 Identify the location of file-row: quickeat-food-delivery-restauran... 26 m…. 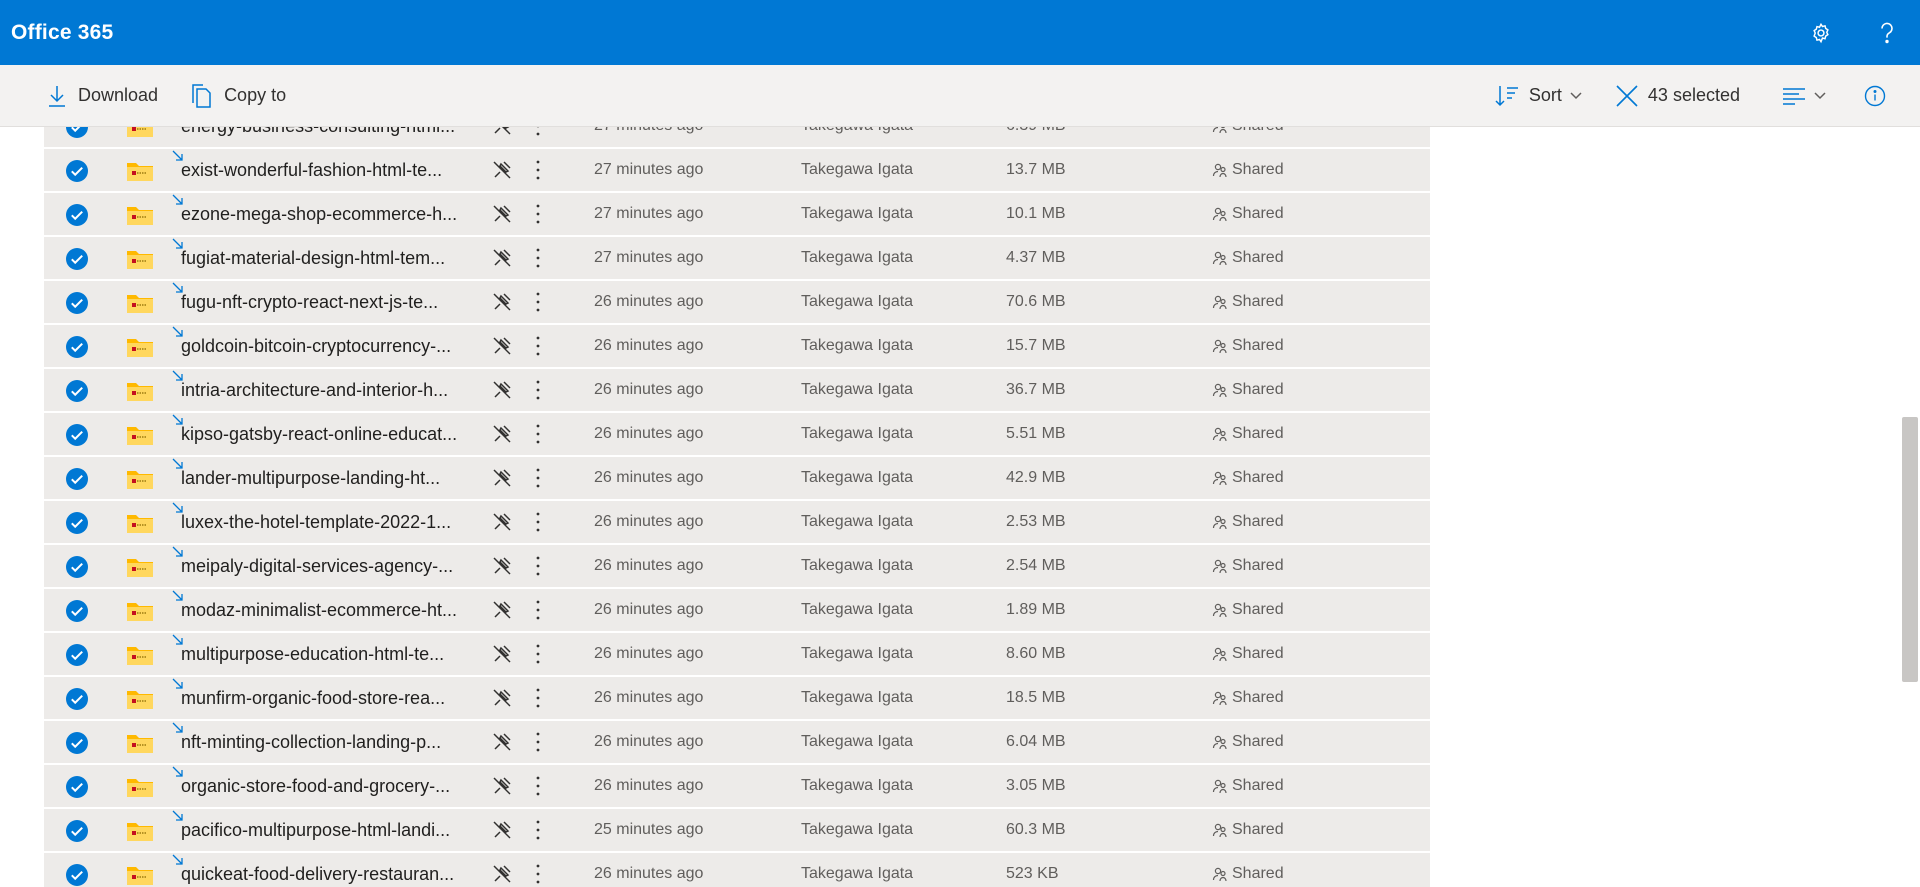
(737, 870).